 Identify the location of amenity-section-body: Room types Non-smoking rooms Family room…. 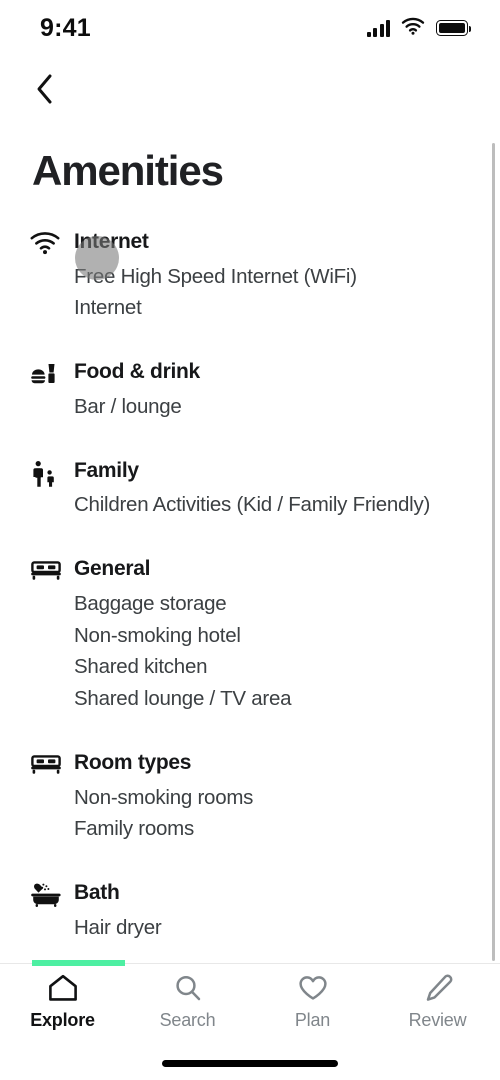
(273, 797).